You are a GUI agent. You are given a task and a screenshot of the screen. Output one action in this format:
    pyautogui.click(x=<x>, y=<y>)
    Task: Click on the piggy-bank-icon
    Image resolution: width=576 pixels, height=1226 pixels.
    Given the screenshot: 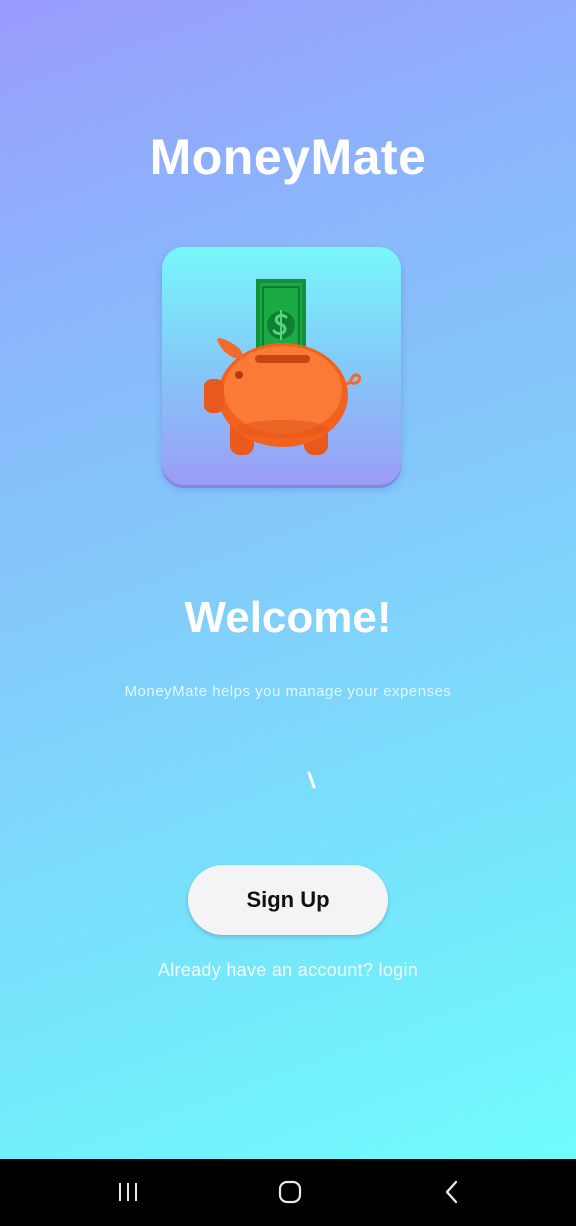 What is the action you would take?
    pyautogui.click(x=282, y=367)
    